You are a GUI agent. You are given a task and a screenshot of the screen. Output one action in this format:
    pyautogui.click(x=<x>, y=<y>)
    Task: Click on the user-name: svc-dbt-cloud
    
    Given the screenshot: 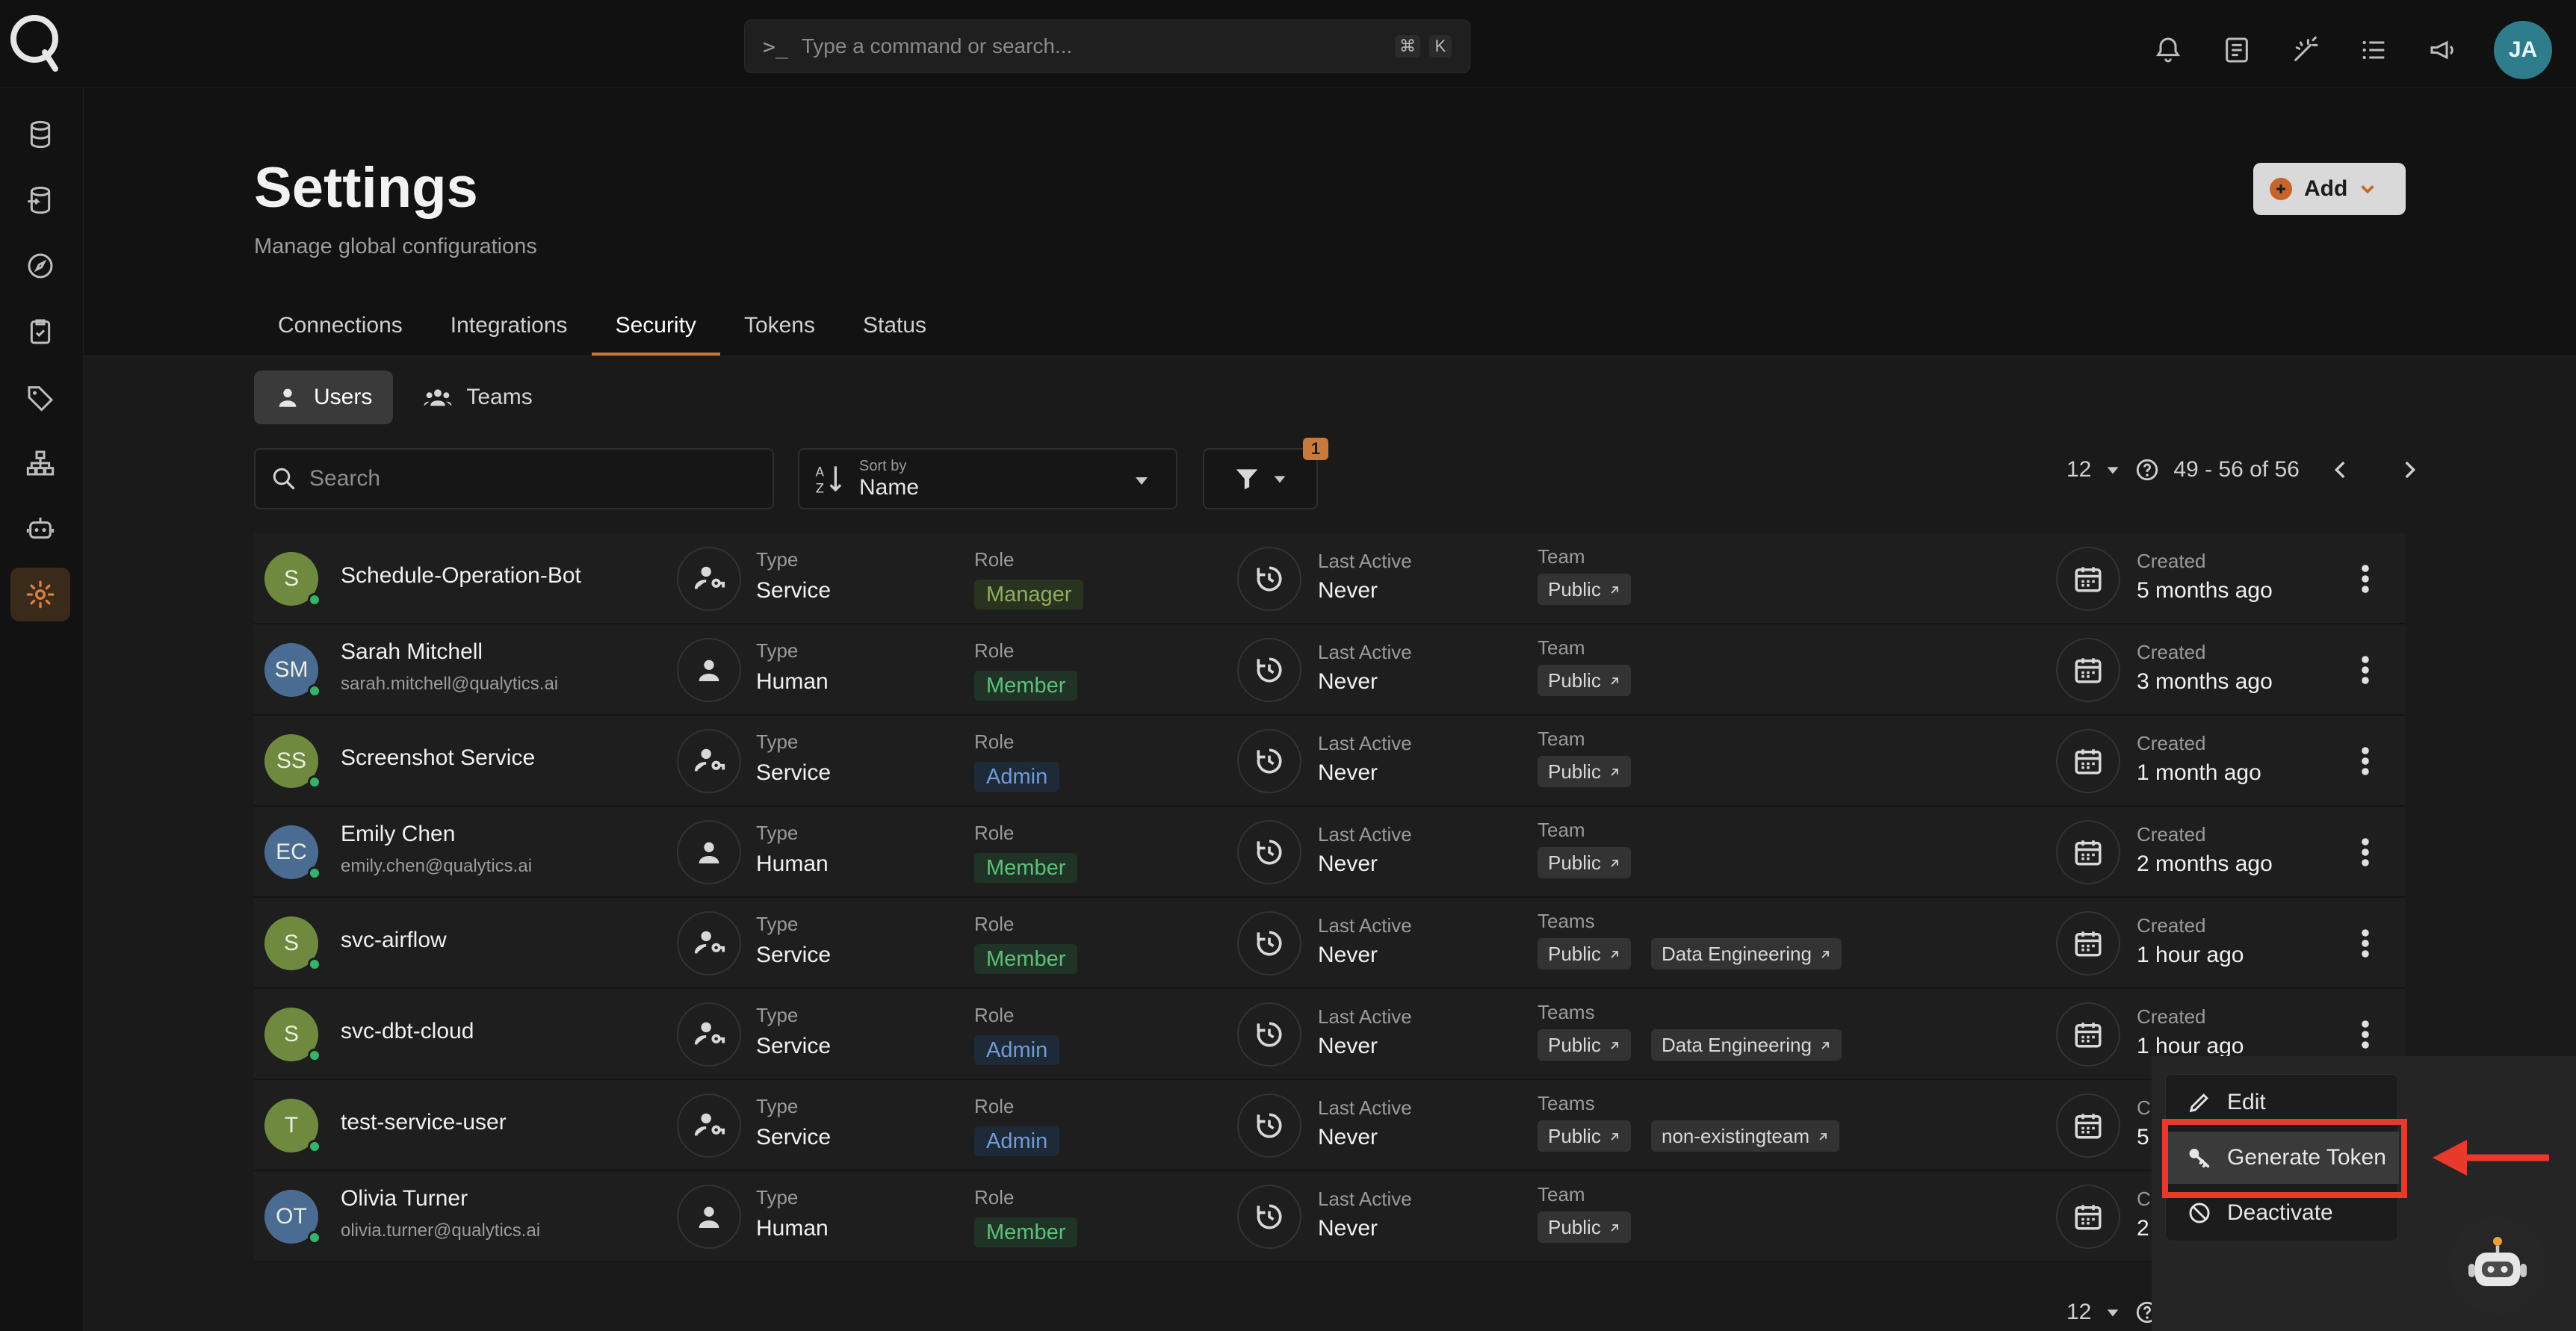 What is the action you would take?
    pyautogui.click(x=407, y=1031)
    